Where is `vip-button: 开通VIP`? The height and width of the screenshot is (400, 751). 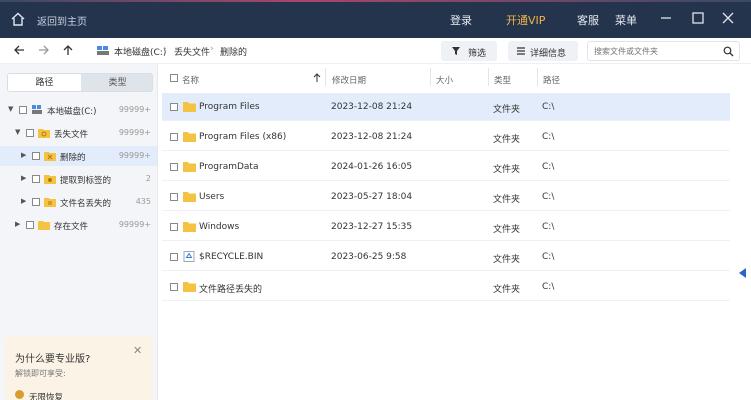
vip-button: 开通VIP is located at coordinates (525, 20).